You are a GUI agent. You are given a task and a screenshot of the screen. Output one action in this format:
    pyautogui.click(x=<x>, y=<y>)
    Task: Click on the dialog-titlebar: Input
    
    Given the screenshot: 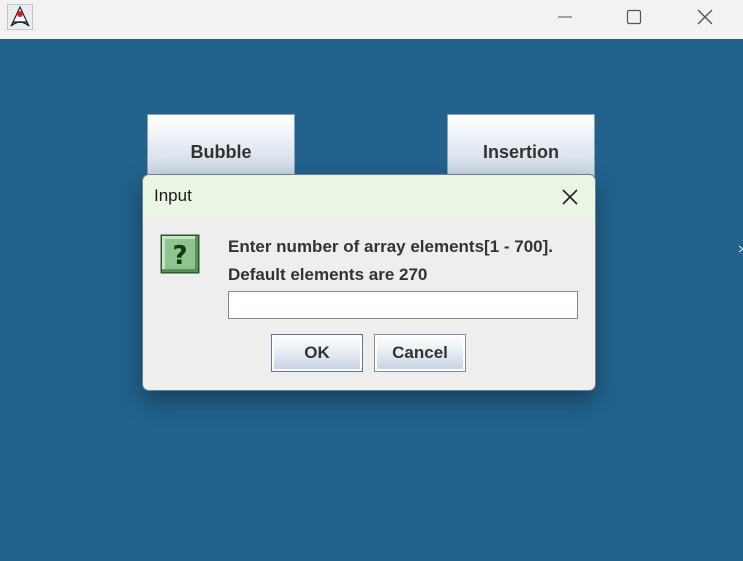 What is the action you would take?
    pyautogui.click(x=369, y=196)
    